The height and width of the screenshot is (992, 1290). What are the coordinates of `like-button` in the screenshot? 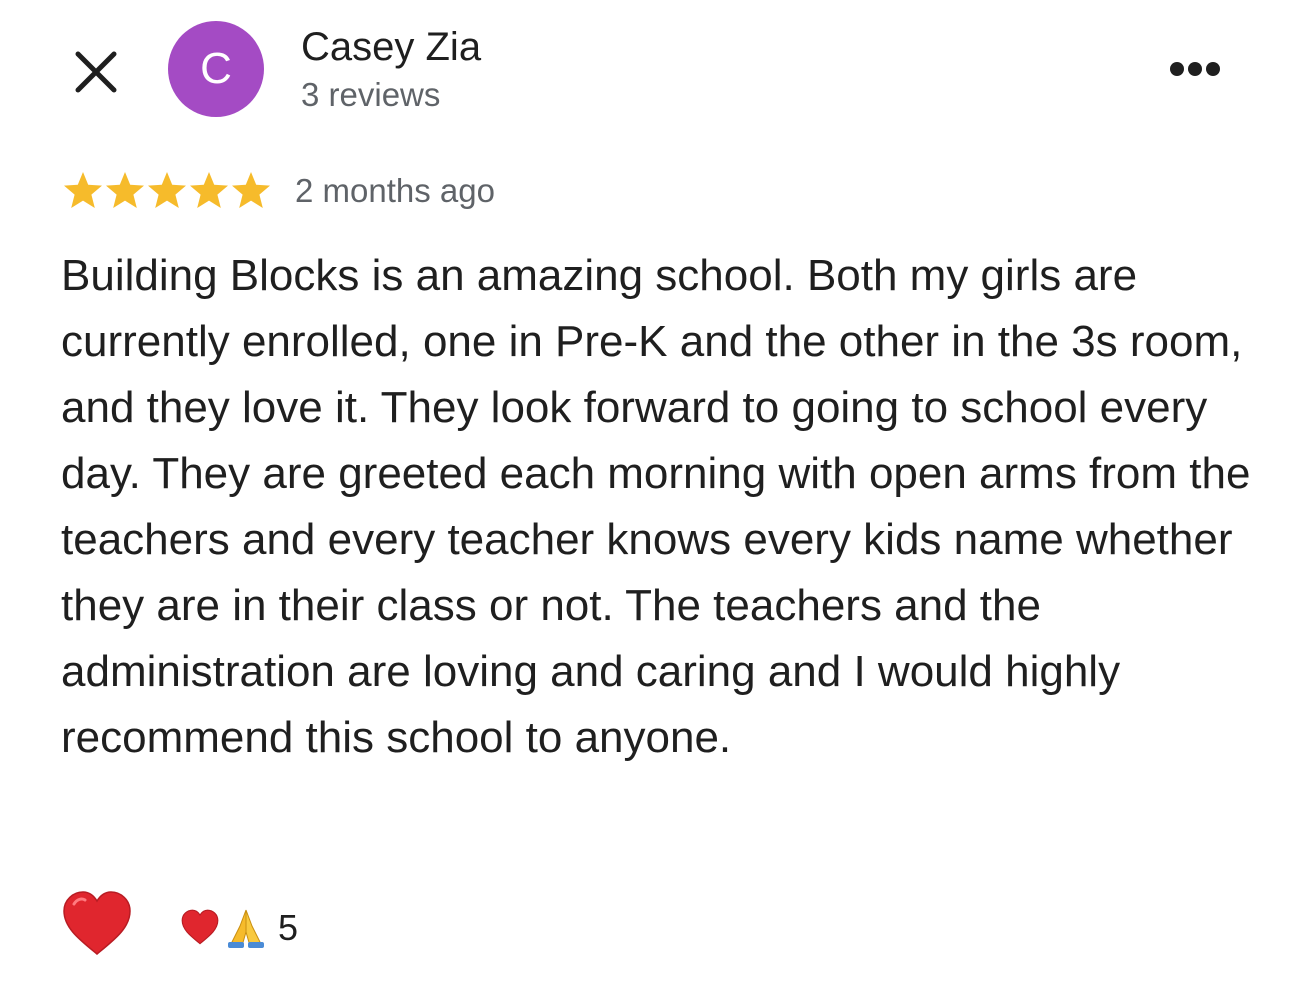 It's located at (97, 925).